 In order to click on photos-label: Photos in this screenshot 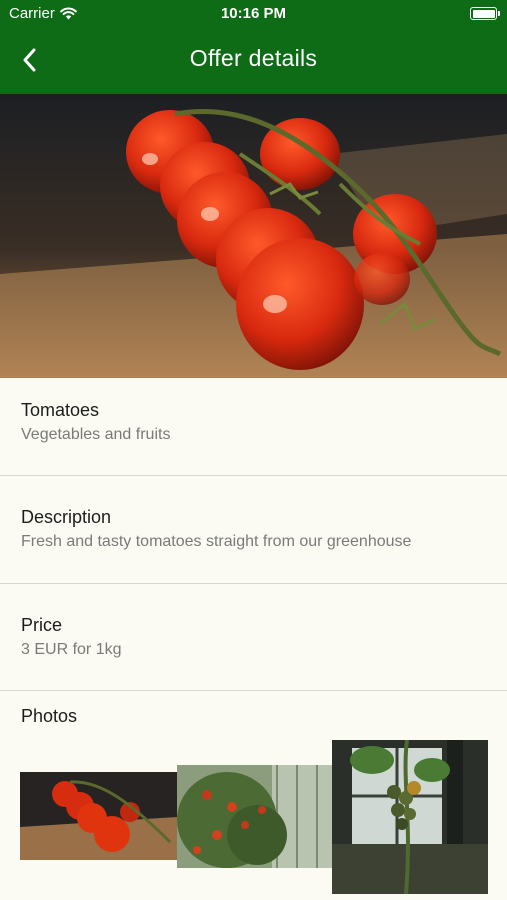, I will do `click(49, 716)`.